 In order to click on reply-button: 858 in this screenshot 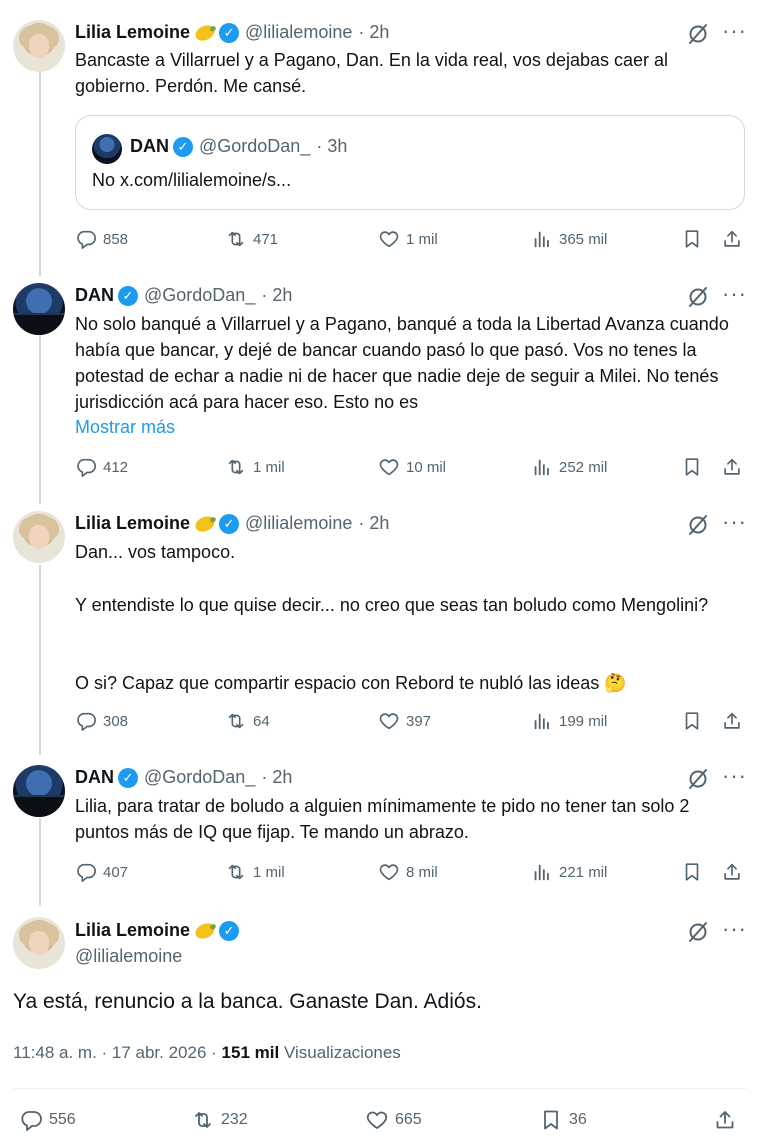, I will do `click(101, 239)`.